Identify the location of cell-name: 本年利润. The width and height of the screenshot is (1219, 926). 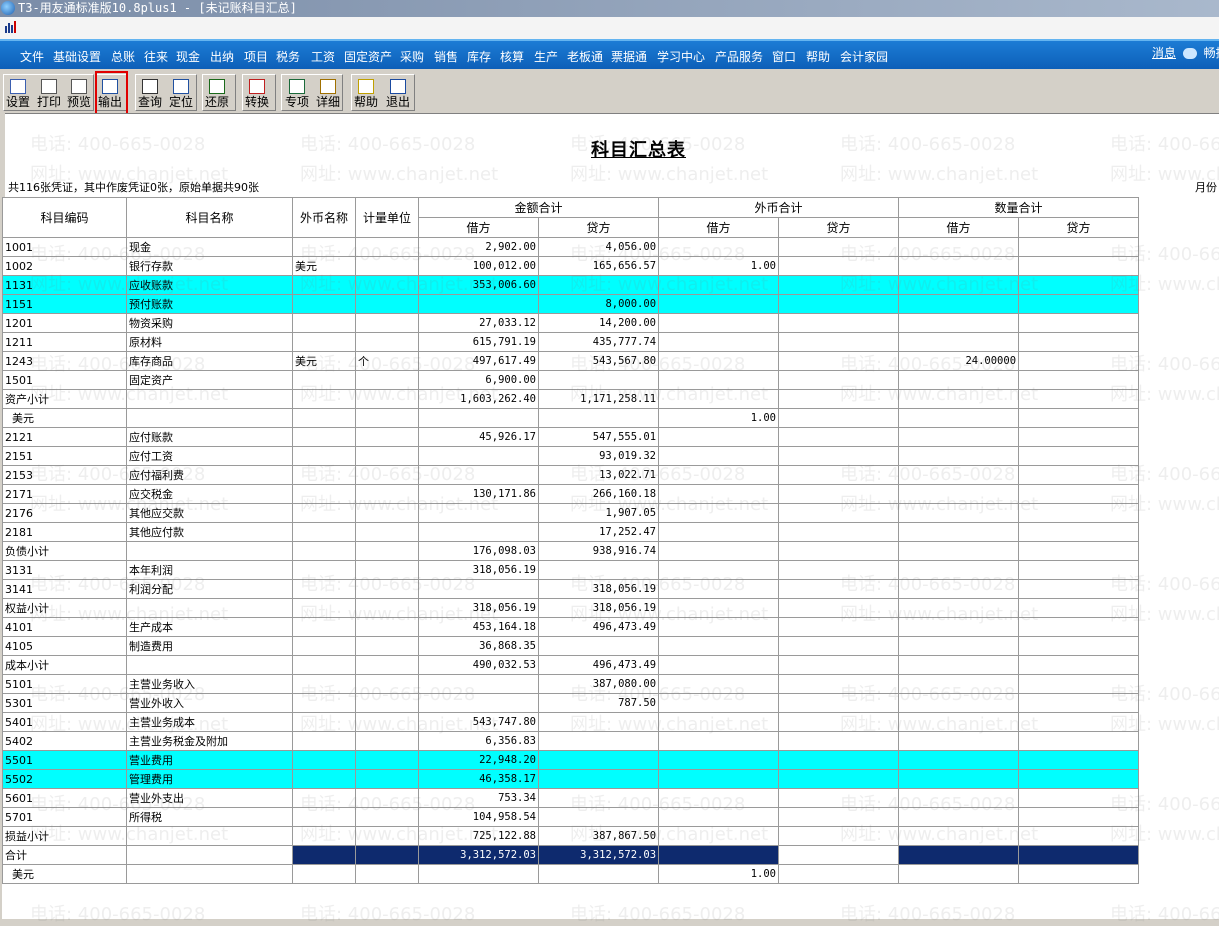
(209, 570).